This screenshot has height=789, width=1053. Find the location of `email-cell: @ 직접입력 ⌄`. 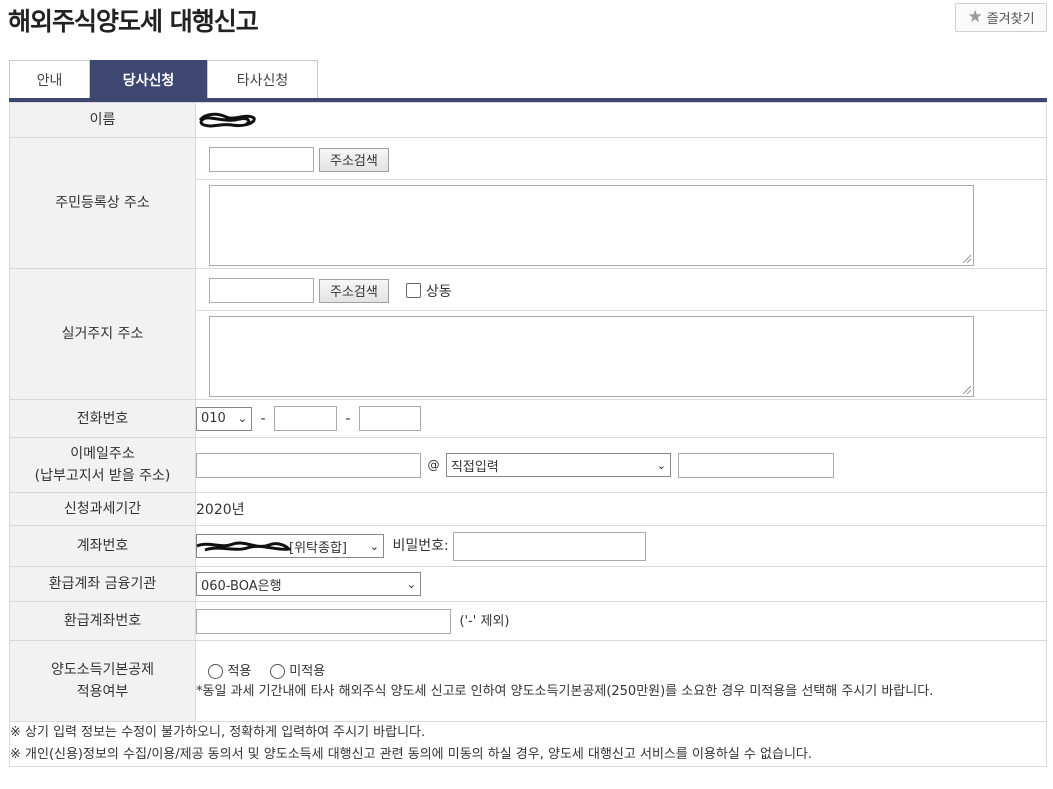

email-cell: @ 직접입력 ⌄ is located at coordinates (621, 465).